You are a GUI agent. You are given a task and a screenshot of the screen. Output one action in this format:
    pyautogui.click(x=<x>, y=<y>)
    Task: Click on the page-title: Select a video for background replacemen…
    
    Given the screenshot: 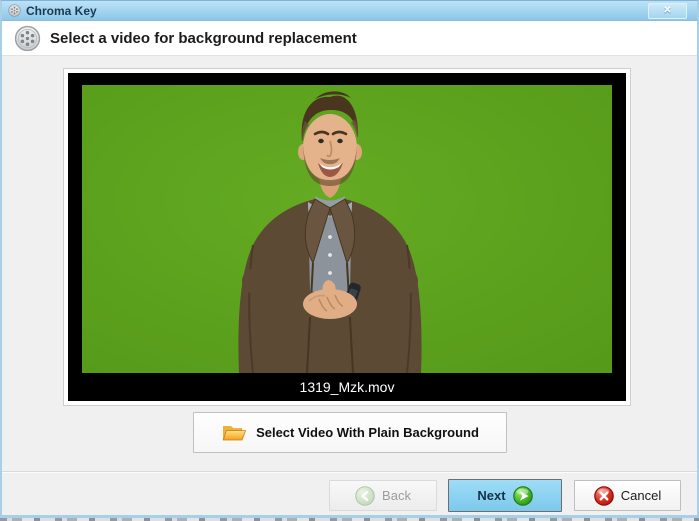 What is the action you would take?
    pyautogui.click(x=203, y=38)
    